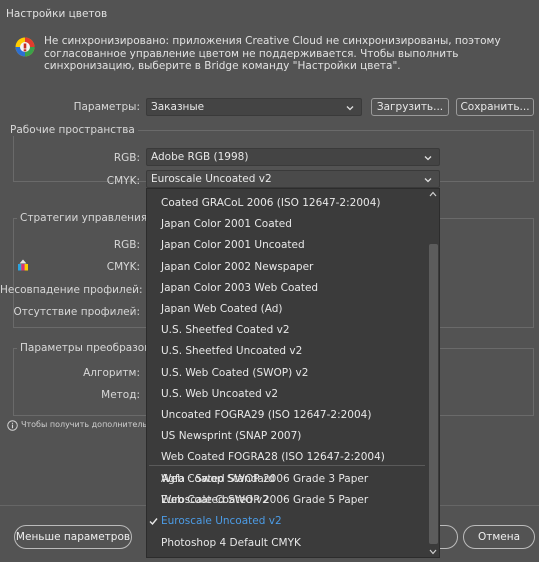 This screenshot has width=539, height=562. I want to click on scroll-down-arrow-icon, so click(433, 552).